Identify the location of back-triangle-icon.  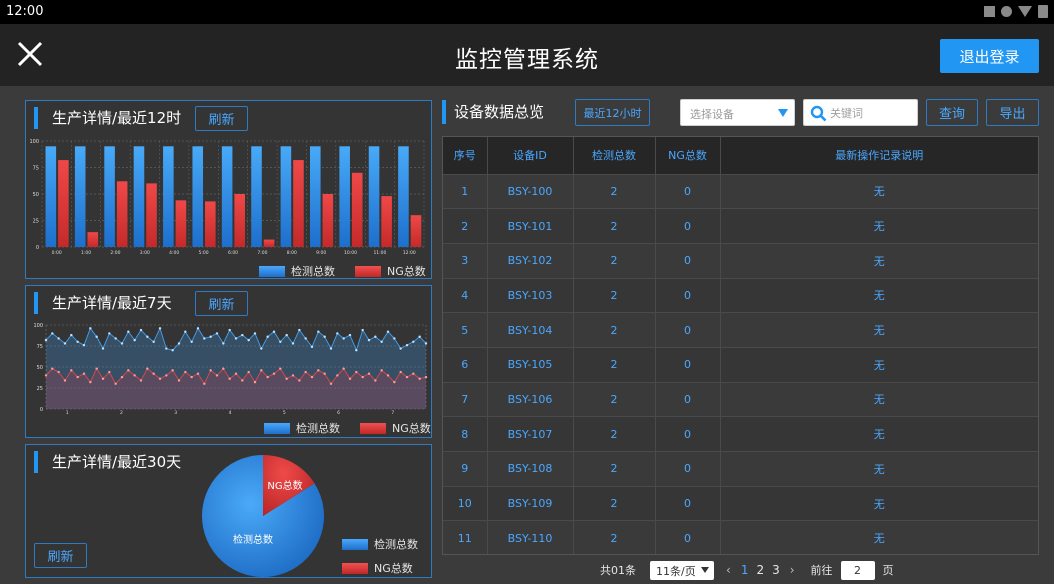
(1025, 11).